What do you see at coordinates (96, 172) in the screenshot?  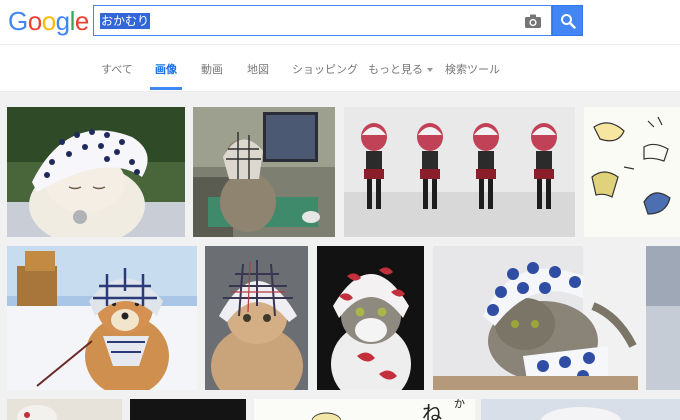 I see `image-result-cat-polka-dot` at bounding box center [96, 172].